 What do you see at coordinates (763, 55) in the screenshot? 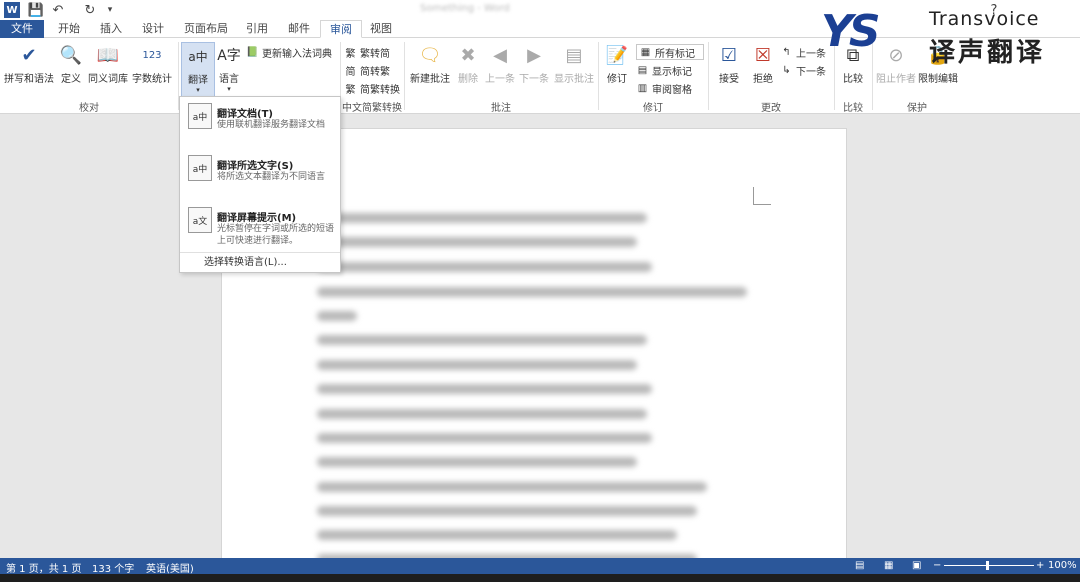
I see `reject-icon: ☒` at bounding box center [763, 55].